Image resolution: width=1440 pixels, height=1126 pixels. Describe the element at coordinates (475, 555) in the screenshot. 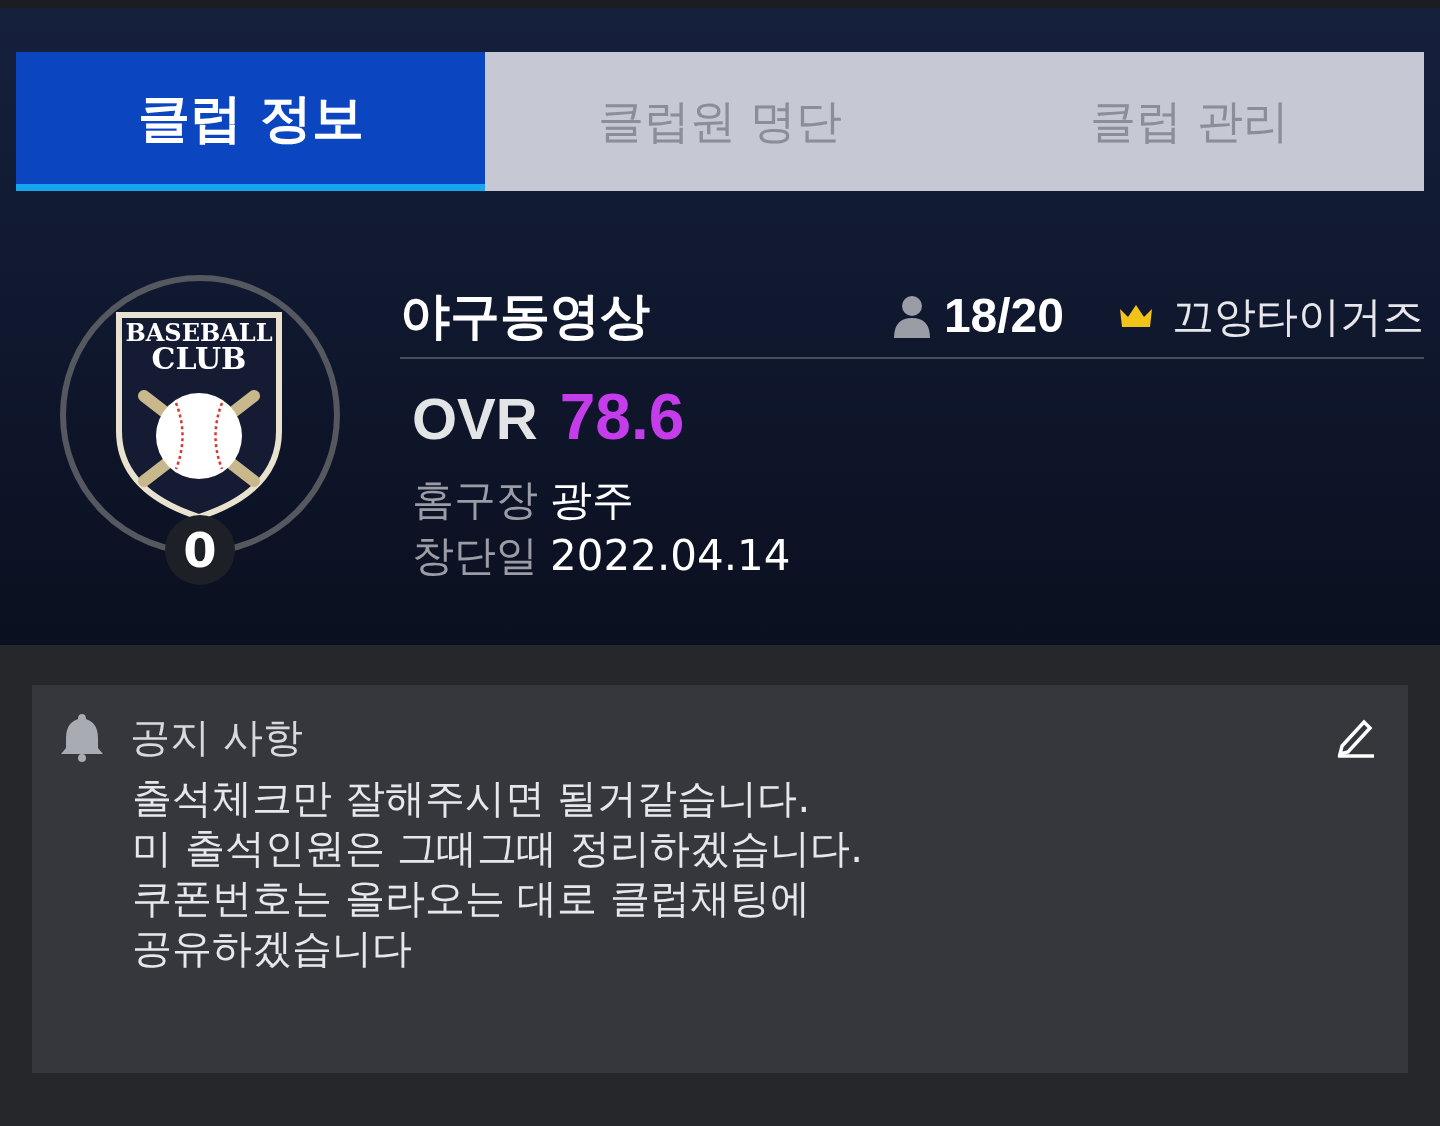

I see `detail-label: 창단일` at that location.